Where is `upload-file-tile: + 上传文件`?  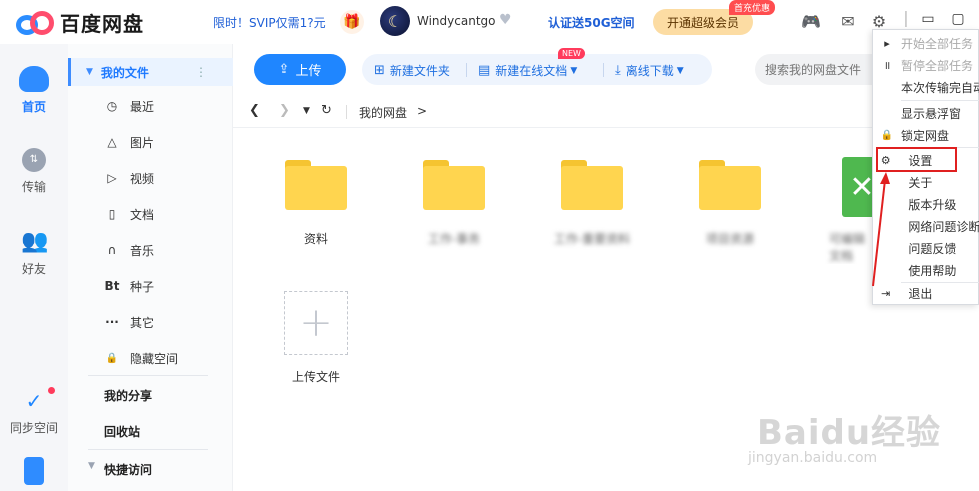 upload-file-tile: + 上传文件 is located at coordinates (316, 338).